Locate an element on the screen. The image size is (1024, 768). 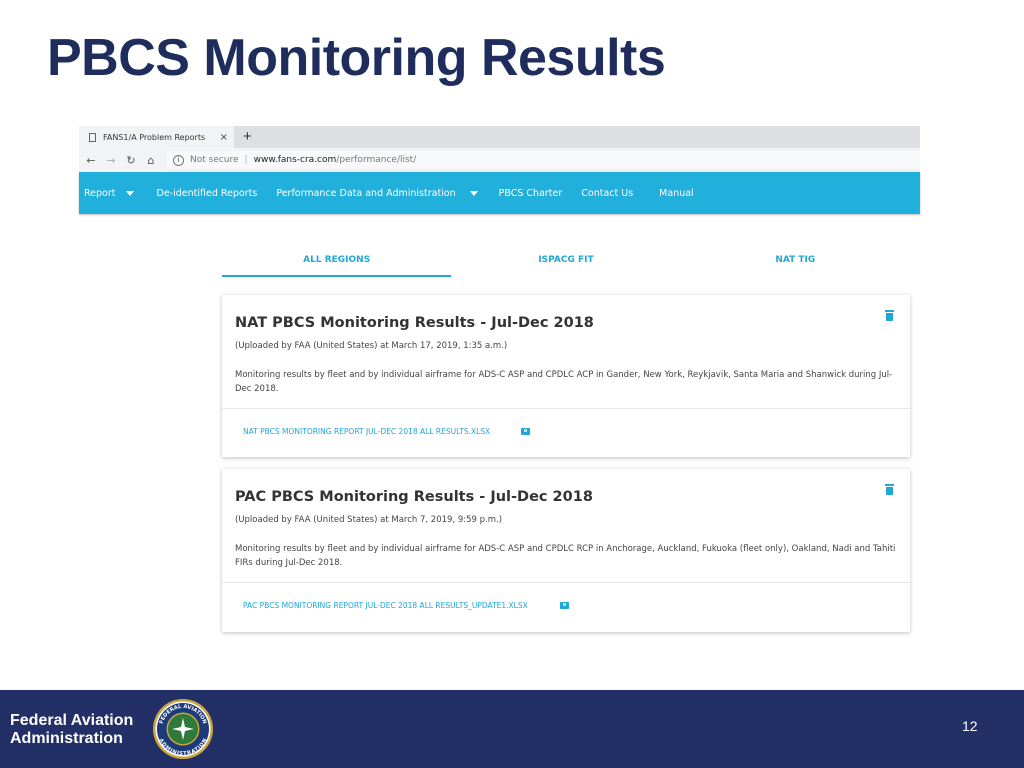
nav-report-label: Report is located at coordinates (100, 193).